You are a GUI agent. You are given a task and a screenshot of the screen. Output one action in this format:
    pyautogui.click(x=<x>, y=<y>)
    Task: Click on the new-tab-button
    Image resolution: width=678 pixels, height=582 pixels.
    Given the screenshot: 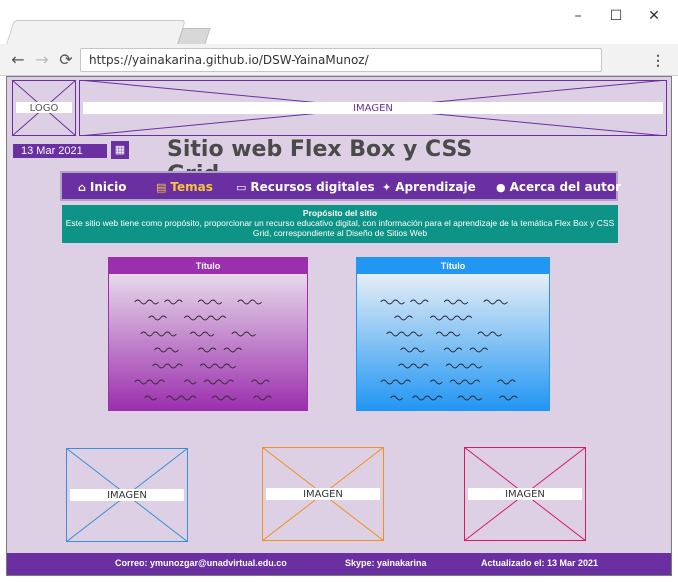 What is the action you would take?
    pyautogui.click(x=194, y=36)
    